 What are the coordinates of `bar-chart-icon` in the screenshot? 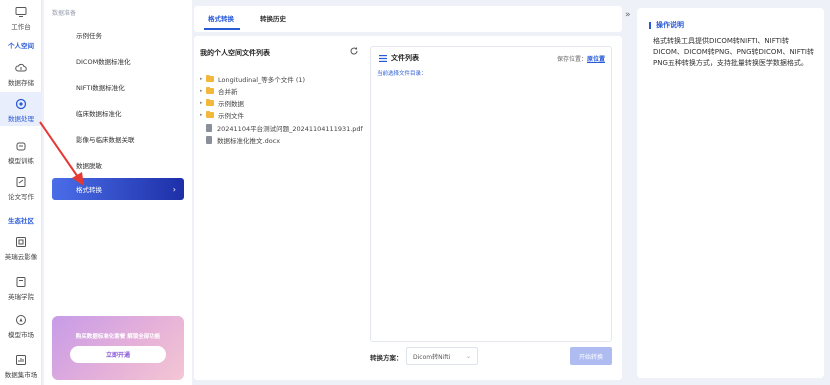 It's located at (21, 360).